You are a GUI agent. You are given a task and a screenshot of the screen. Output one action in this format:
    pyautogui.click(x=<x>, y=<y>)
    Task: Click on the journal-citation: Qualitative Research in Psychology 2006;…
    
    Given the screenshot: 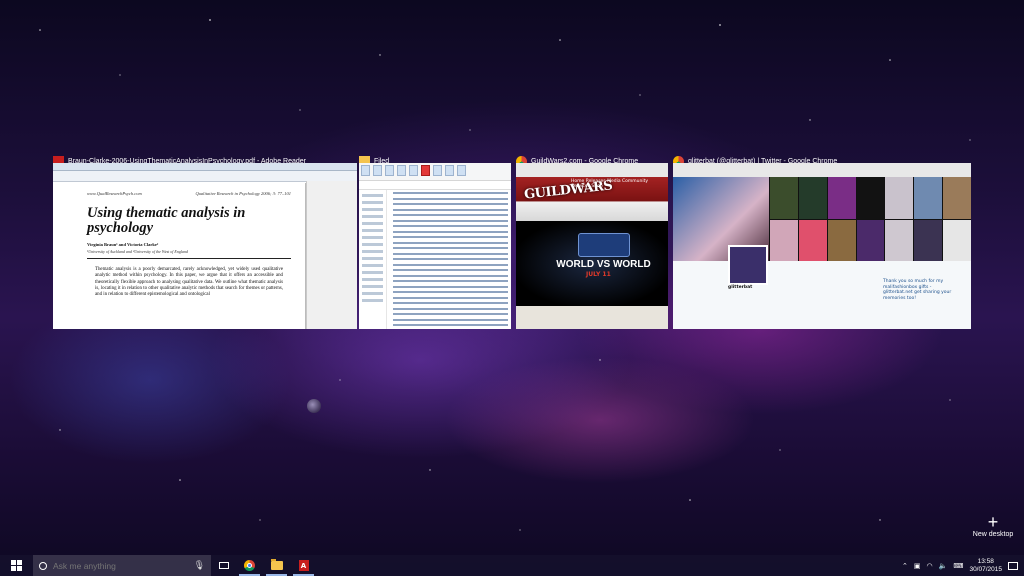 What is the action you would take?
    pyautogui.click(x=243, y=193)
    